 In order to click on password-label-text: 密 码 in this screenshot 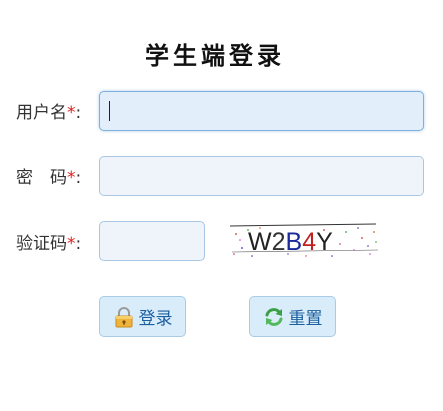, I will do `click(41, 178)`.